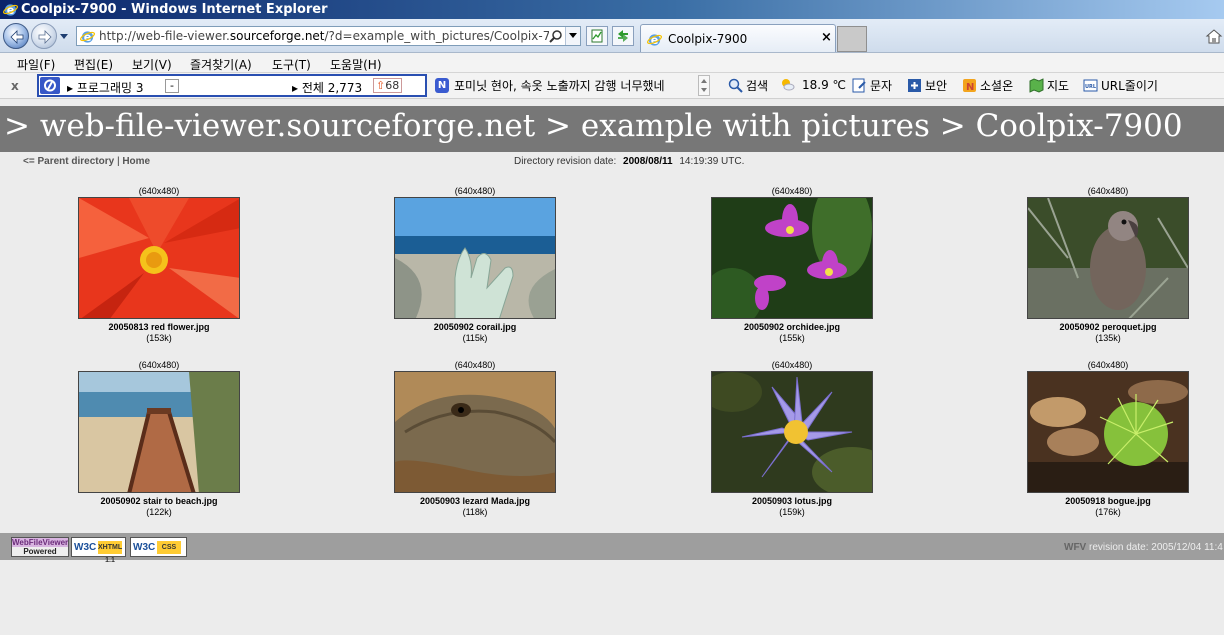  Describe the element at coordinates (859, 85) in the screenshot. I see `sms-icon` at that location.